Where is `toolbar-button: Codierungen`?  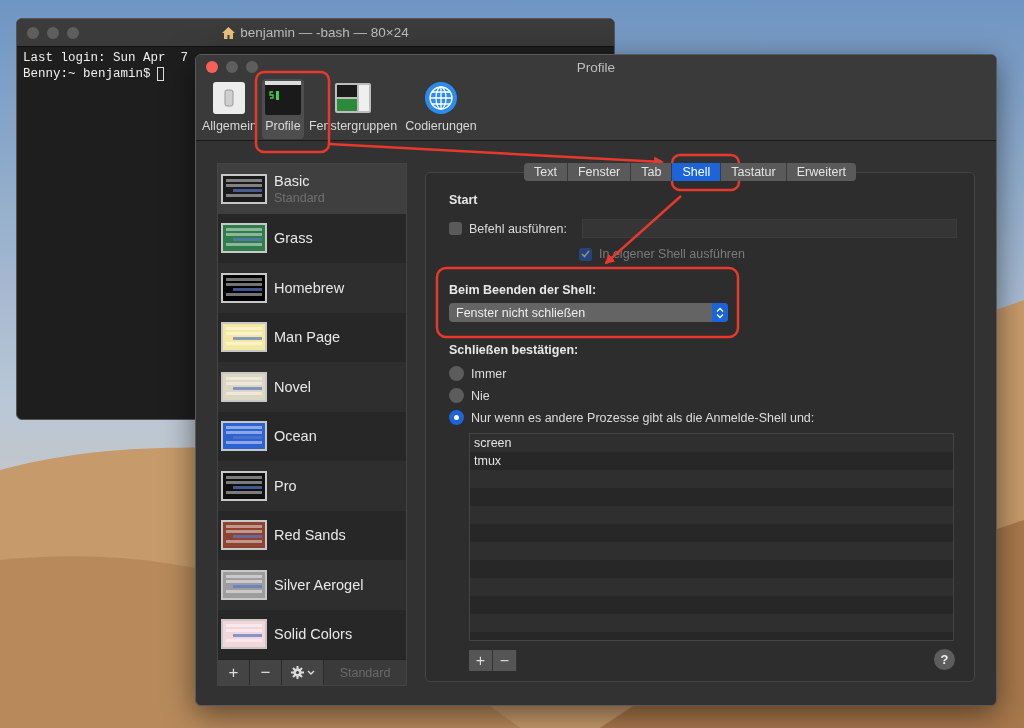 toolbar-button: Codierungen is located at coordinates (441, 109).